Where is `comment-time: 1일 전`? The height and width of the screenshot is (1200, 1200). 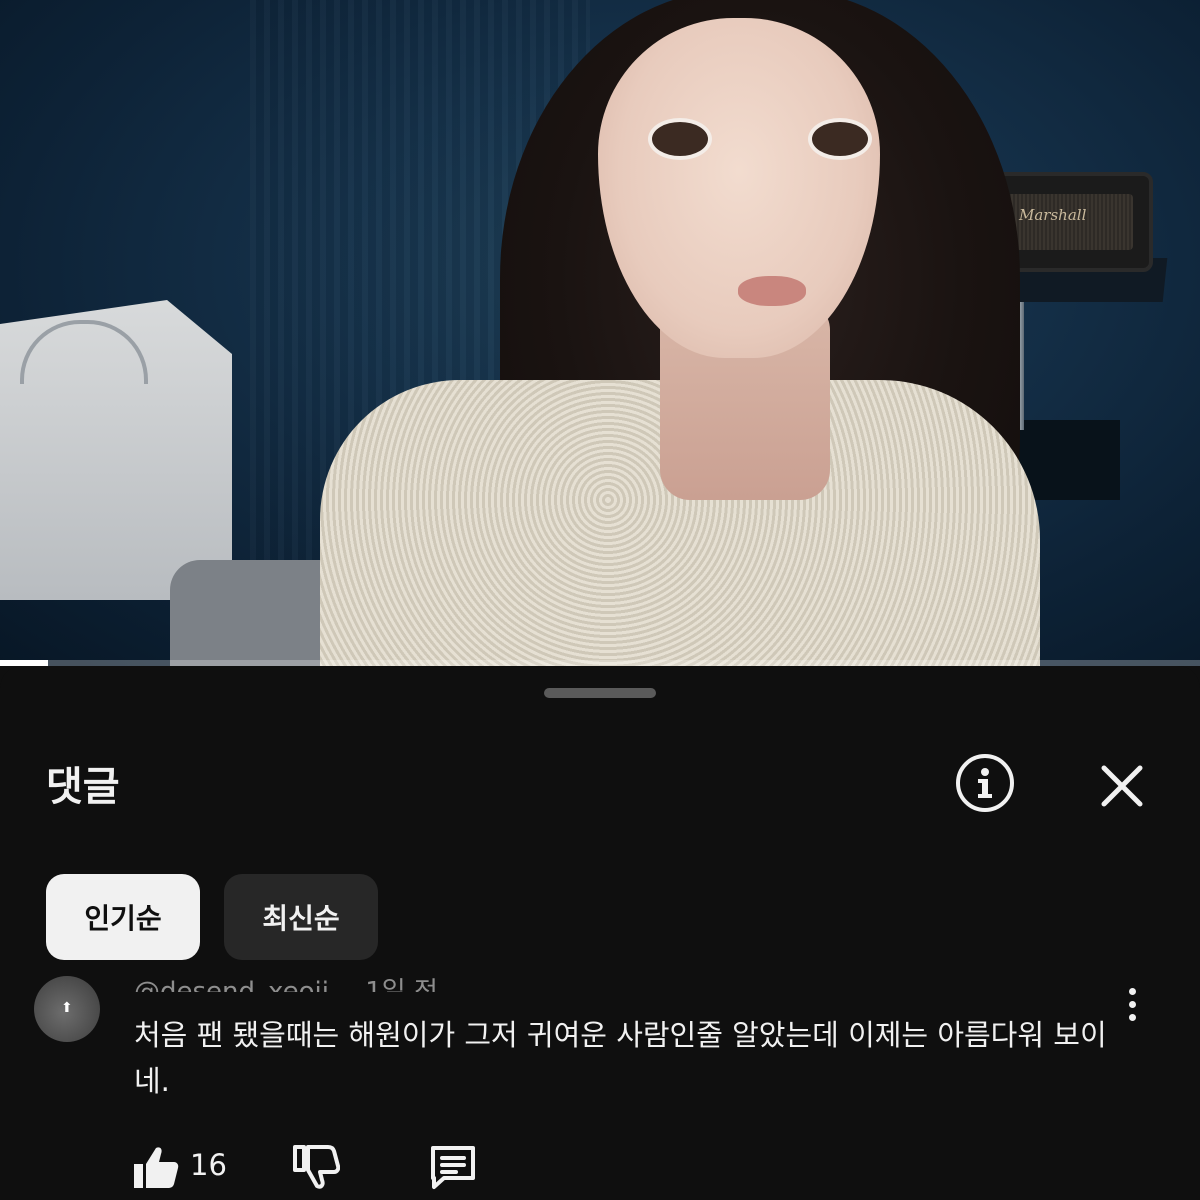 comment-time: 1일 전 is located at coordinates (401, 984).